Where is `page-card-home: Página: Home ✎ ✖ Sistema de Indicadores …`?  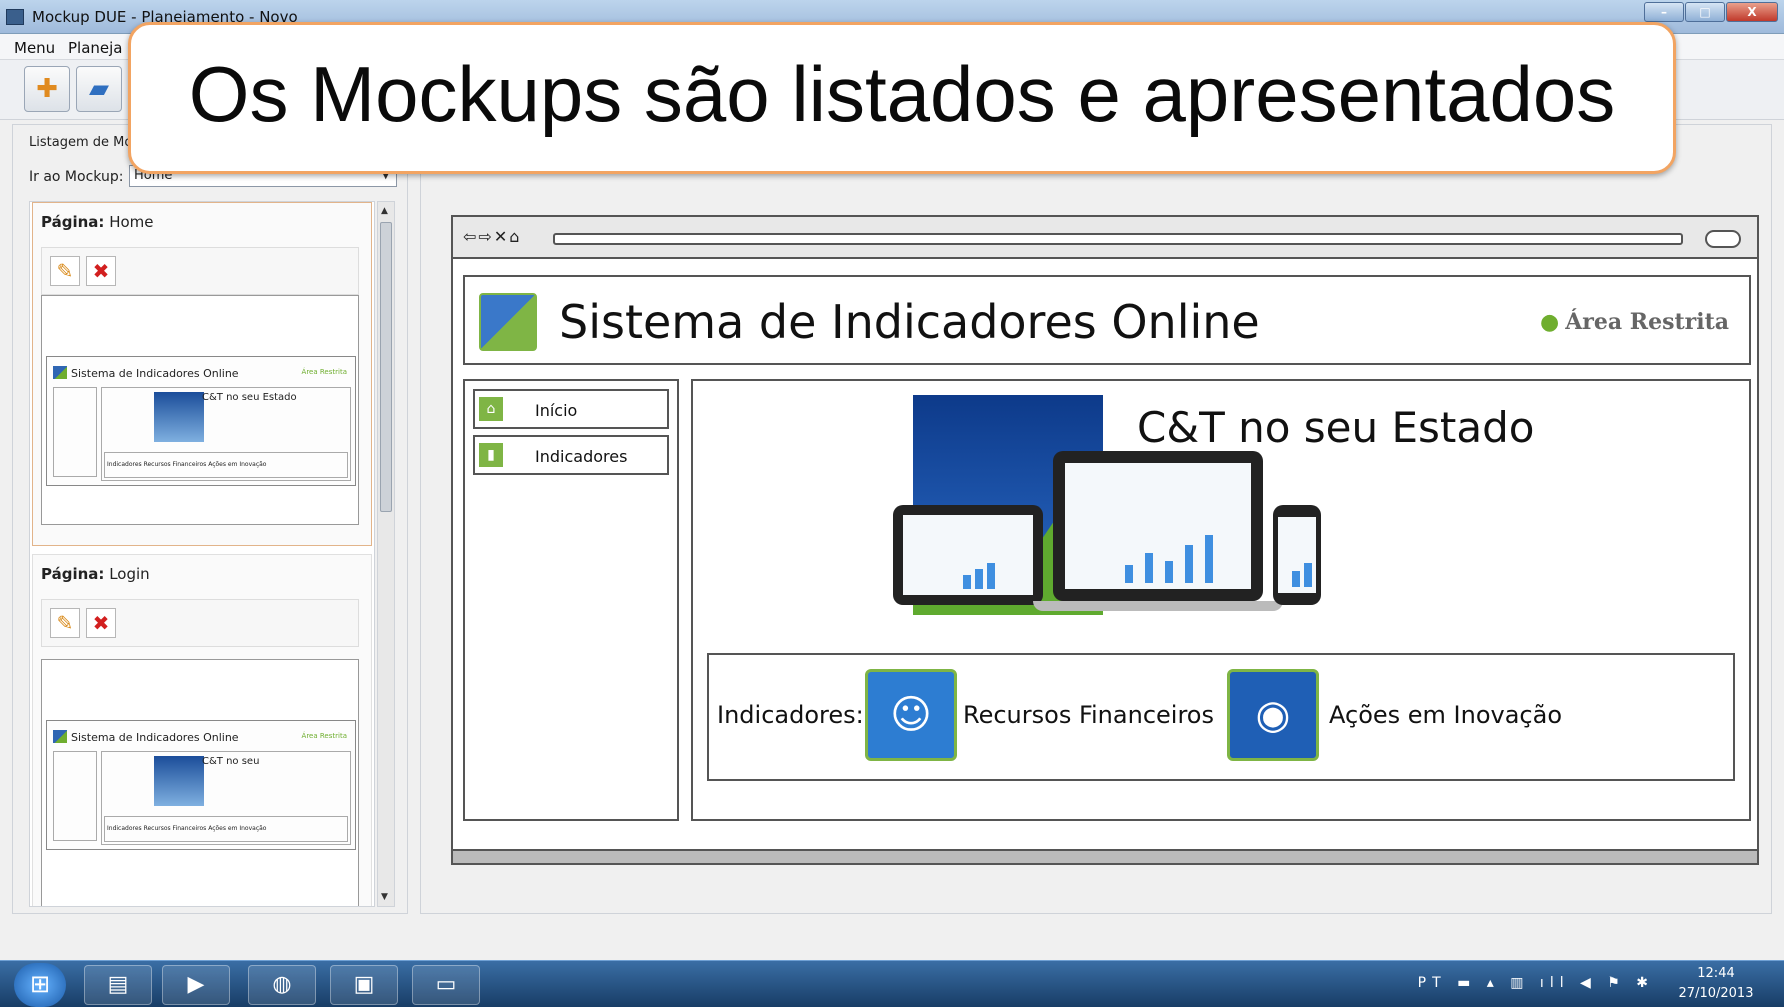
page-card-home: Página: Home ✎ ✖ Sistema de Indicadores … is located at coordinates (202, 374).